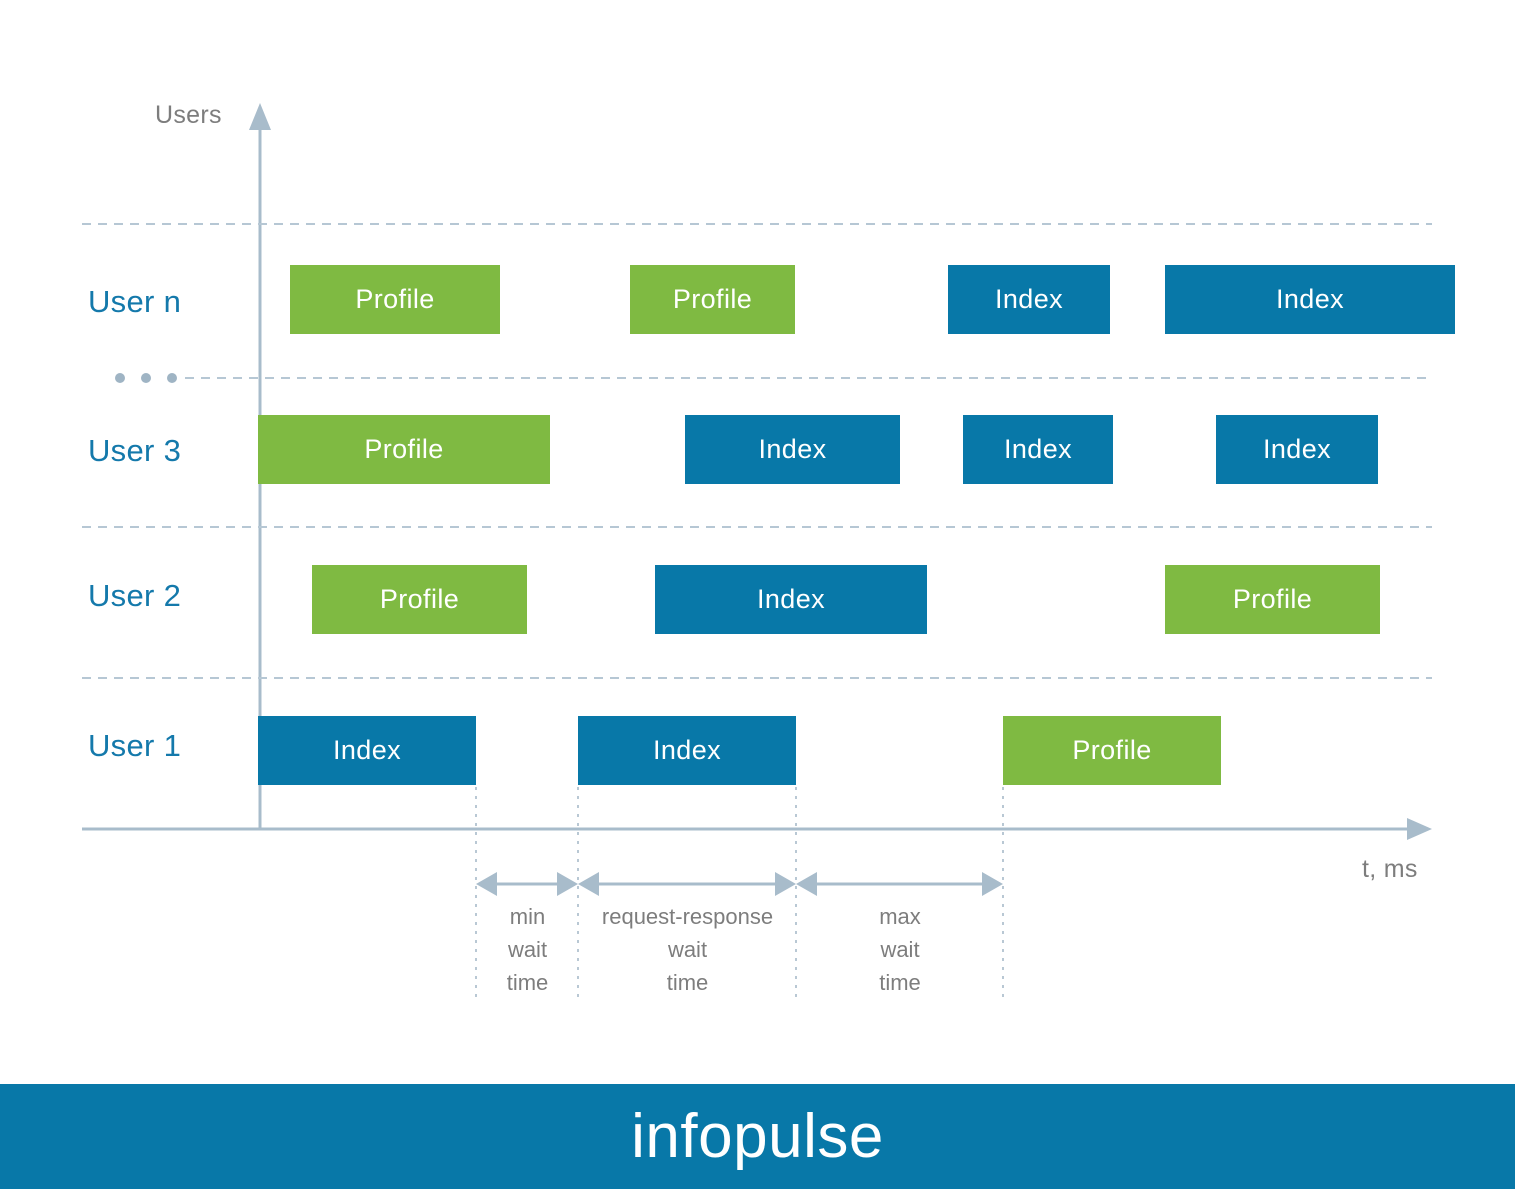  I want to click on rows-ellipsis-indicator, so click(146, 378).